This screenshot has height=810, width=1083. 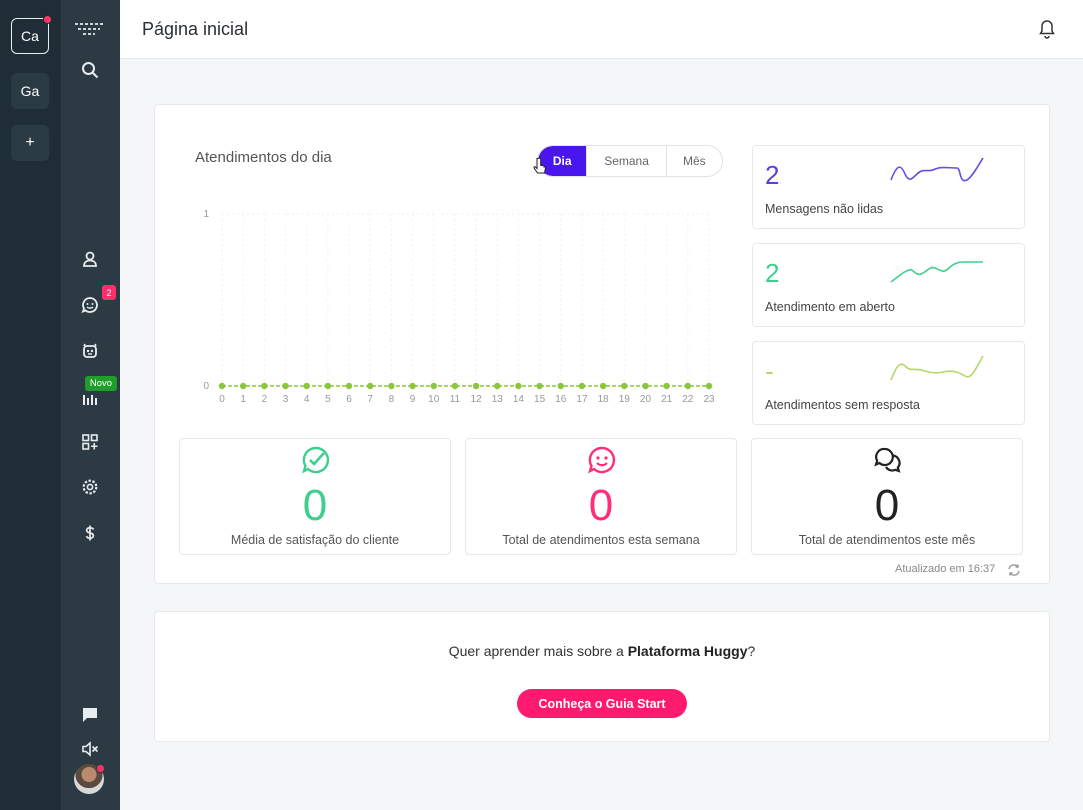 What do you see at coordinates (538, 651) in the screenshot?
I see `learn-prefix: Quer aprender mais sobre a` at bounding box center [538, 651].